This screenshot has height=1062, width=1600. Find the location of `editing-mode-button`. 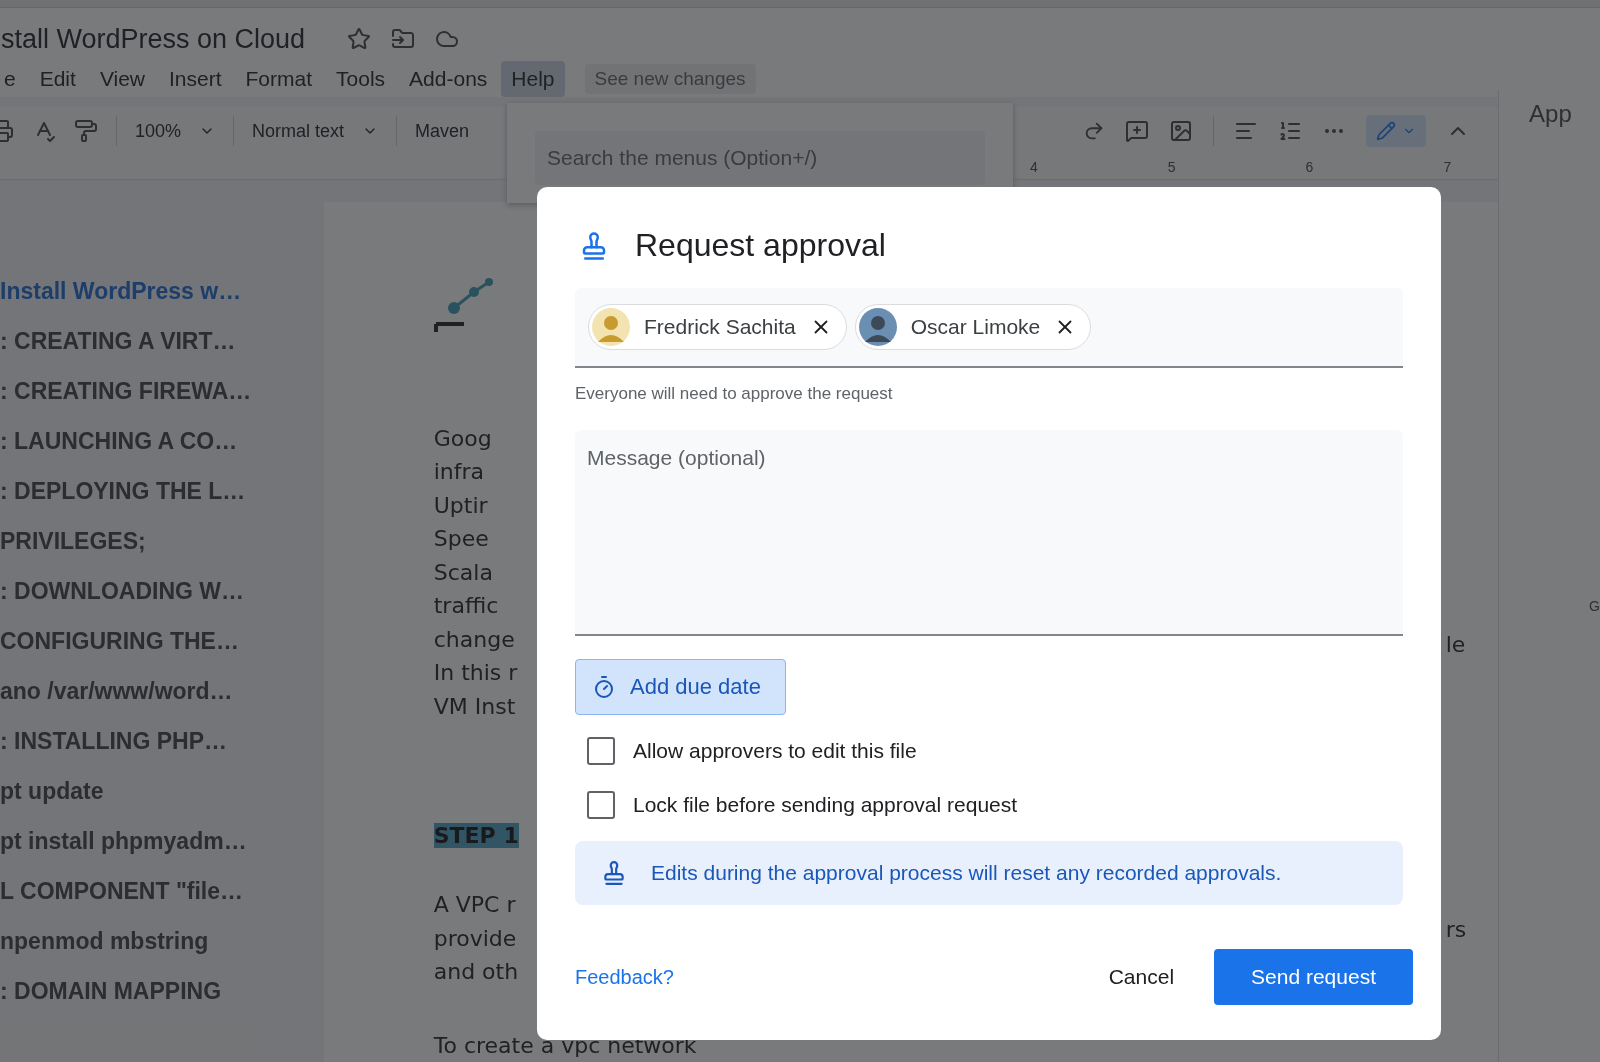

editing-mode-button is located at coordinates (1396, 131).